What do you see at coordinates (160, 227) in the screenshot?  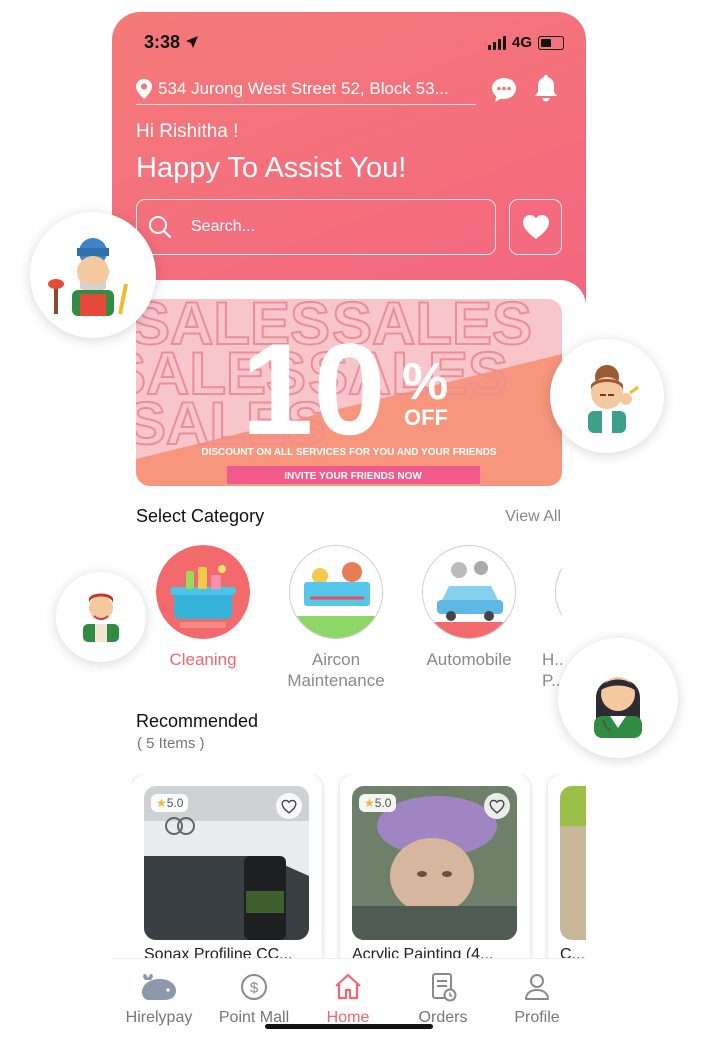 I see `search-icon` at bounding box center [160, 227].